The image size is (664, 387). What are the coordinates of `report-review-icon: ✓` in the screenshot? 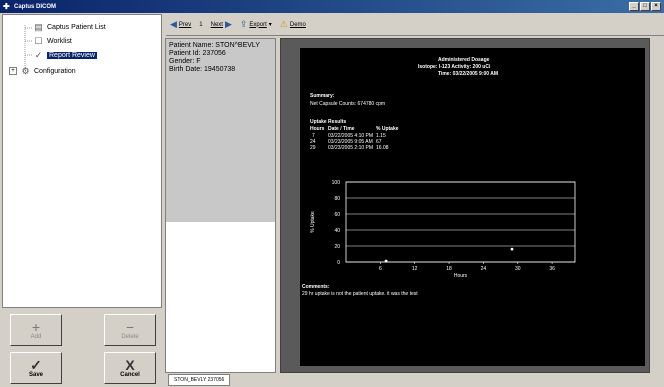 It's located at (38, 55).